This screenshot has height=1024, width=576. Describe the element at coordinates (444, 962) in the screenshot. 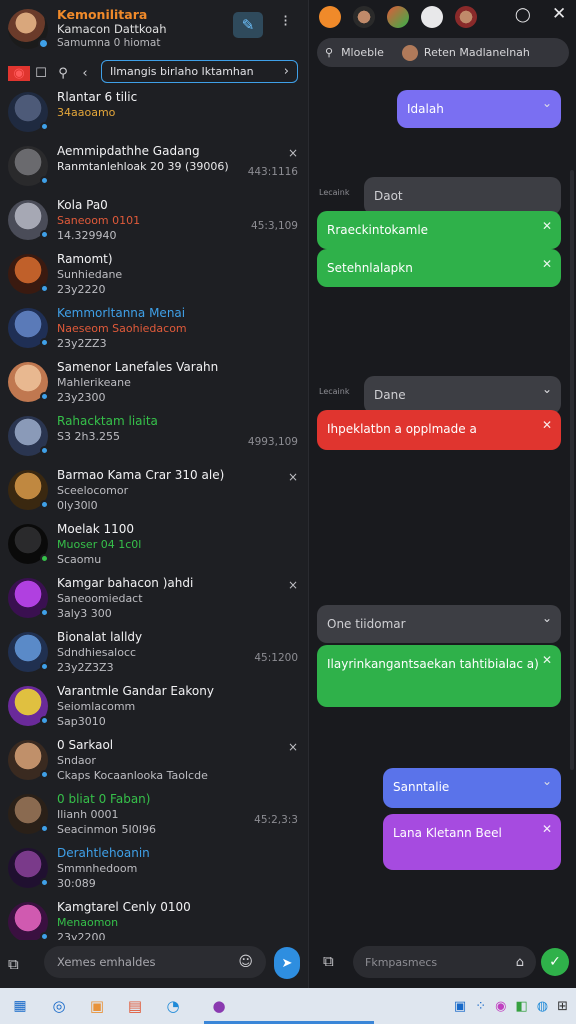

I see `right-message-input: Fkmpasmecs ⌂` at that location.